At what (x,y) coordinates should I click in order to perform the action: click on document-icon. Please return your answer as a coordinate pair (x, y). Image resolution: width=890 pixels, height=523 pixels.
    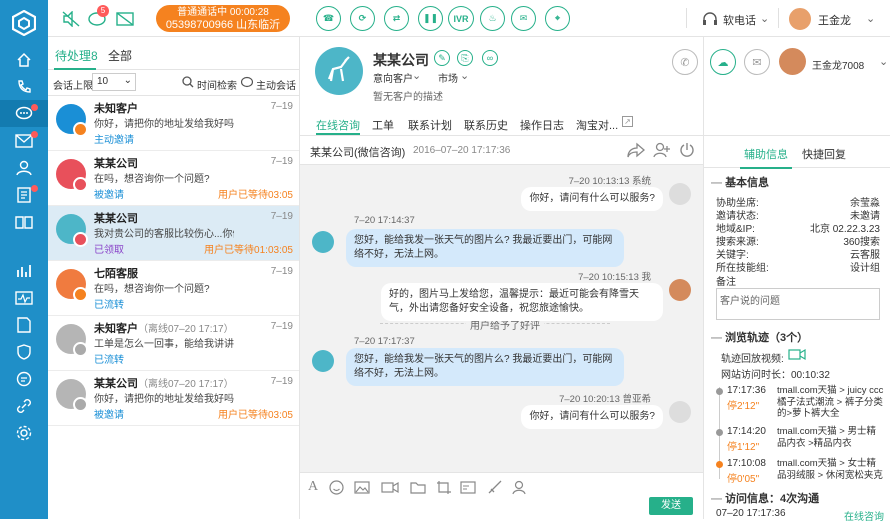
    Looking at the image, I should click on (24, 324).